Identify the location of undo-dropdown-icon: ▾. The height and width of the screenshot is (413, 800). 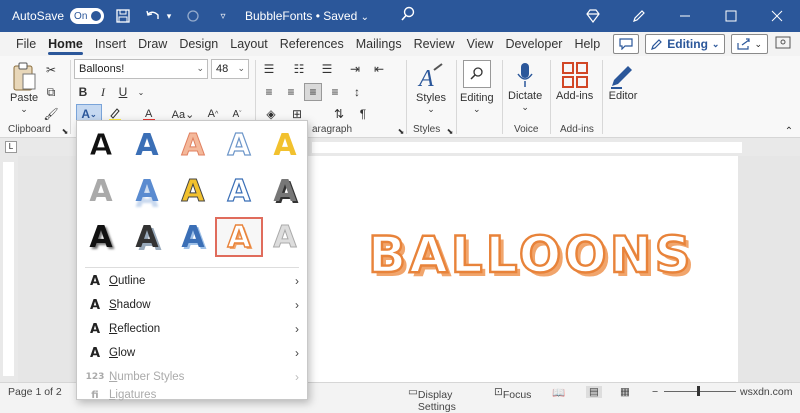
(169, 16).